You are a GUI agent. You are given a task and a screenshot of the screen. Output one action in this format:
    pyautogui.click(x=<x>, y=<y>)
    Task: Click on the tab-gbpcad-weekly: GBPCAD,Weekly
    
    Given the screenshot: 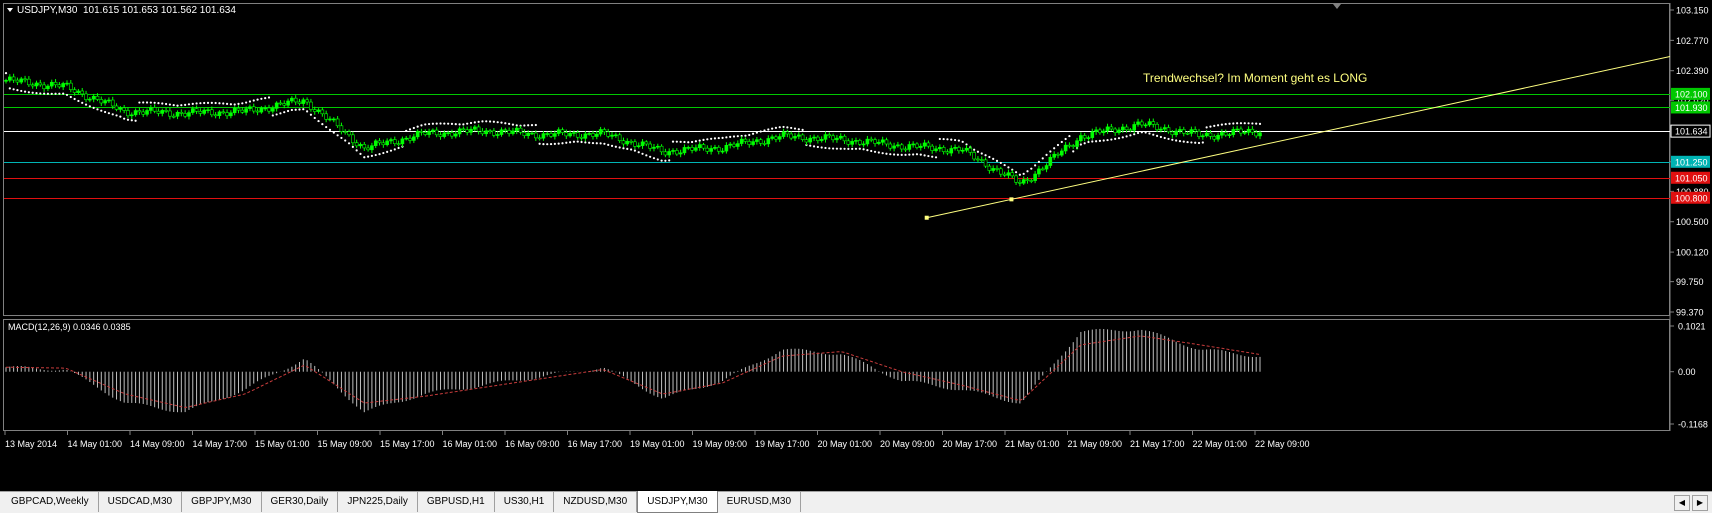 What is the action you would take?
    pyautogui.click(x=50, y=502)
    